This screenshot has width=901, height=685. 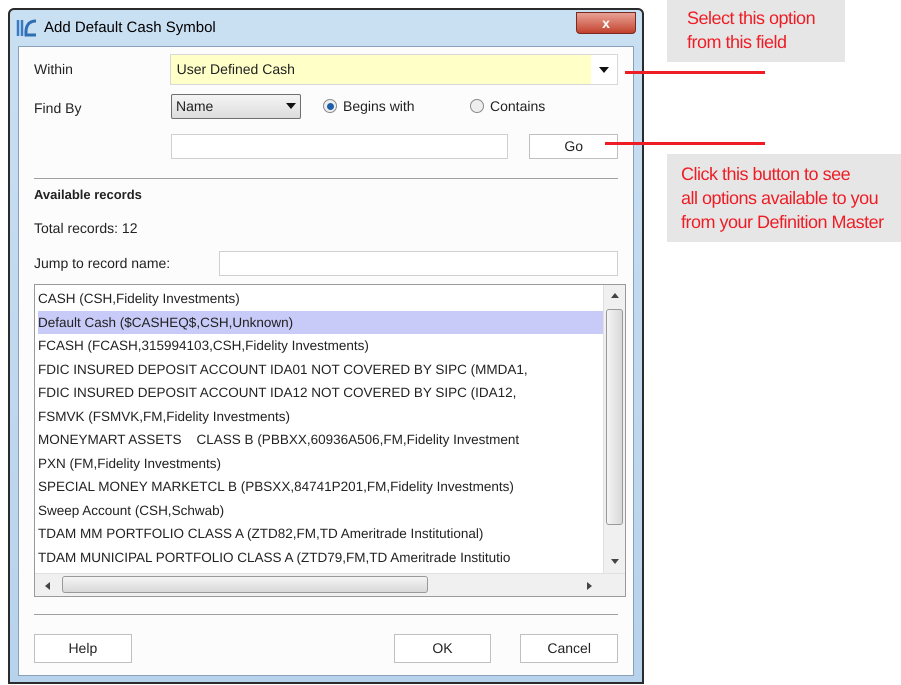 What do you see at coordinates (320, 510) in the screenshot?
I see `record-item: Sweep Account (CSH,Schwab)` at bounding box center [320, 510].